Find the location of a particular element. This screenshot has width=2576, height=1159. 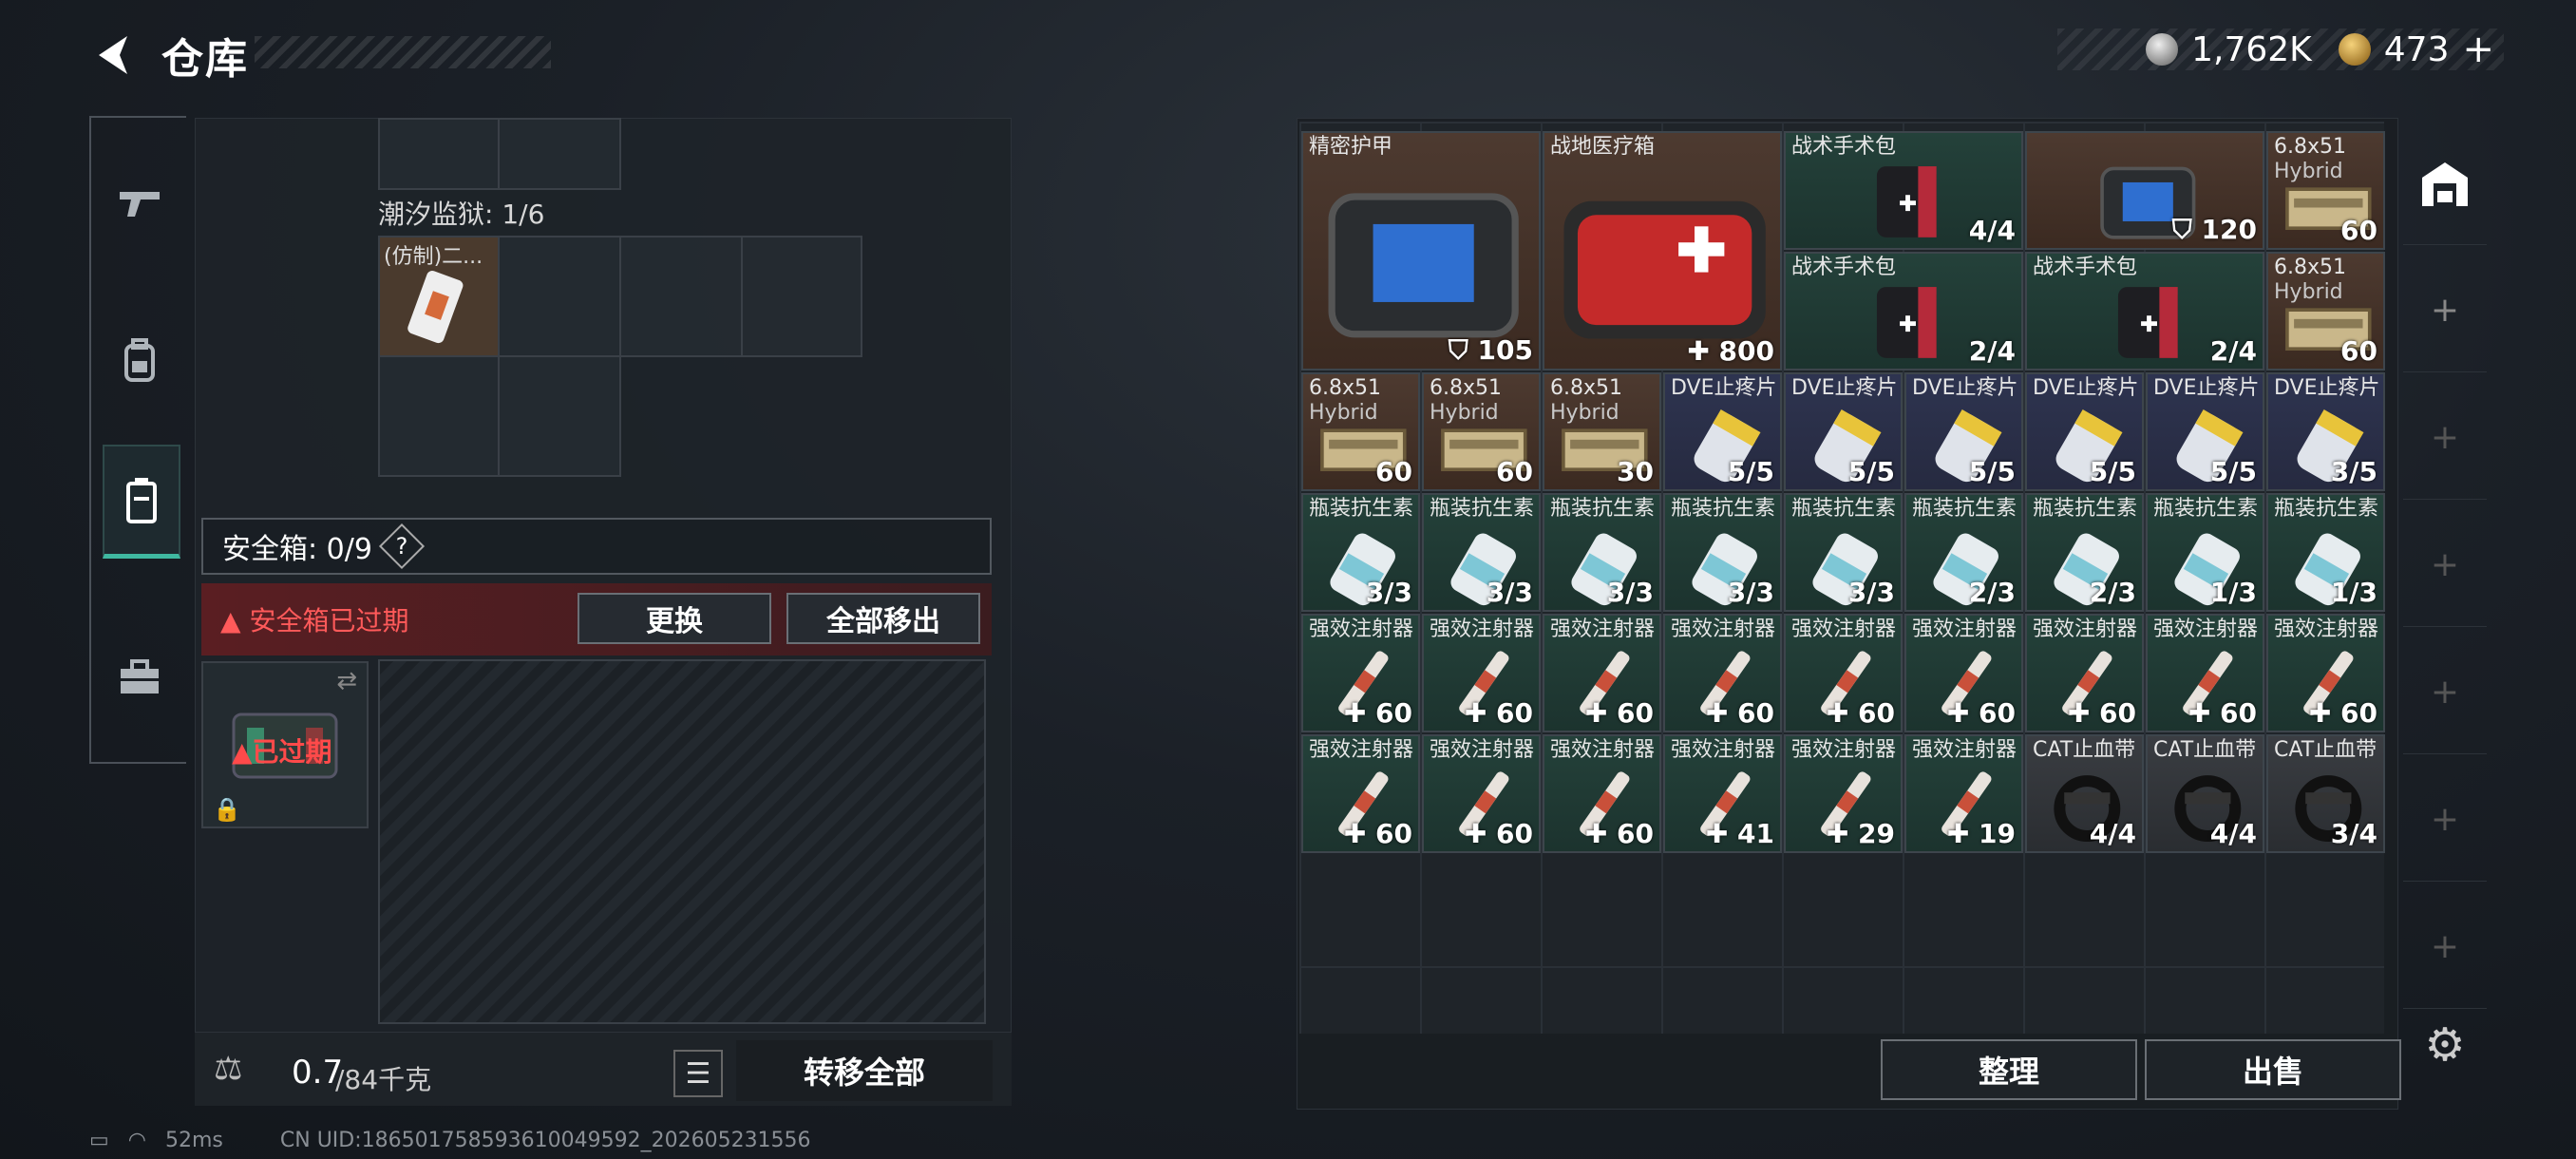

rail-add-1: + is located at coordinates (2445, 310).